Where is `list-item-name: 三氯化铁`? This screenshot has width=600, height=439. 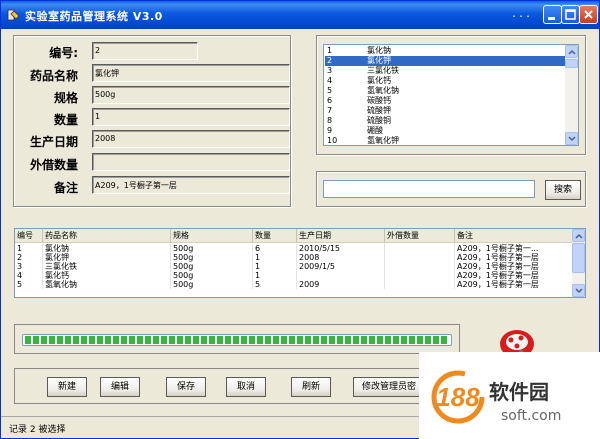 list-item-name: 三氯化铁 is located at coordinates (383, 70).